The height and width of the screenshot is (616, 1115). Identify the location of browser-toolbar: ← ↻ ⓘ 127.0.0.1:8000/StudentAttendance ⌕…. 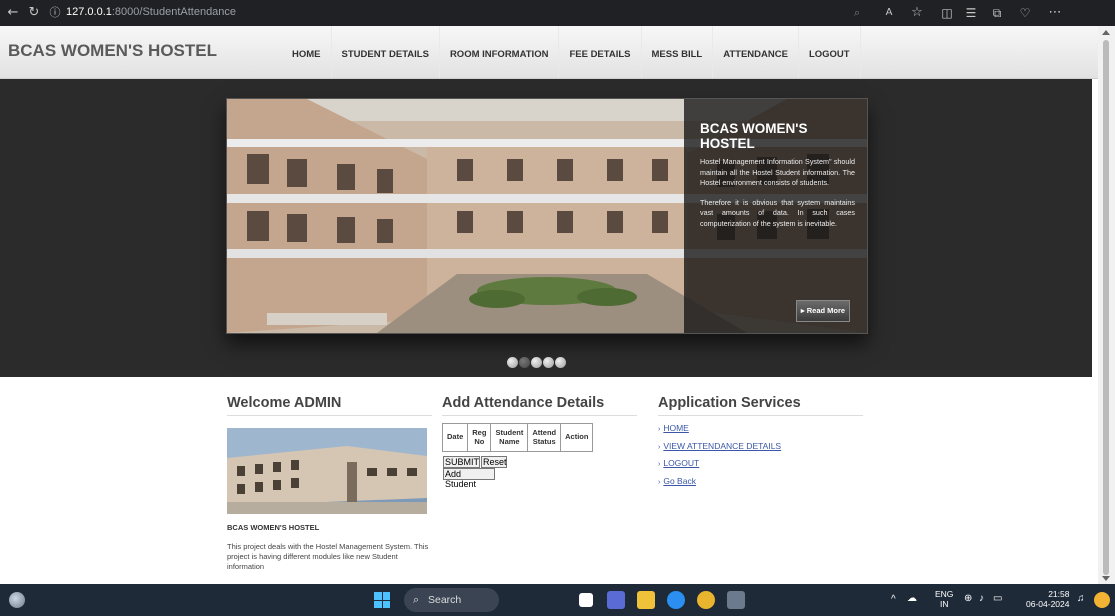
(557, 13).